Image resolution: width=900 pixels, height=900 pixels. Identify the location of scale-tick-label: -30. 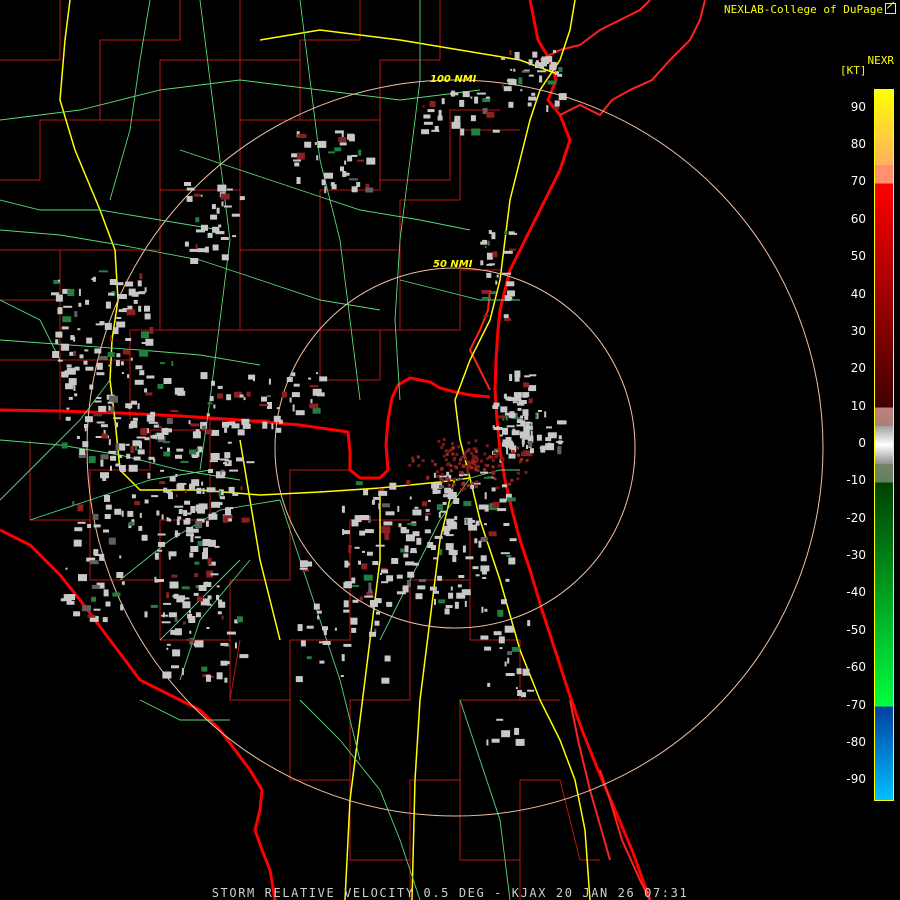
(856, 555).